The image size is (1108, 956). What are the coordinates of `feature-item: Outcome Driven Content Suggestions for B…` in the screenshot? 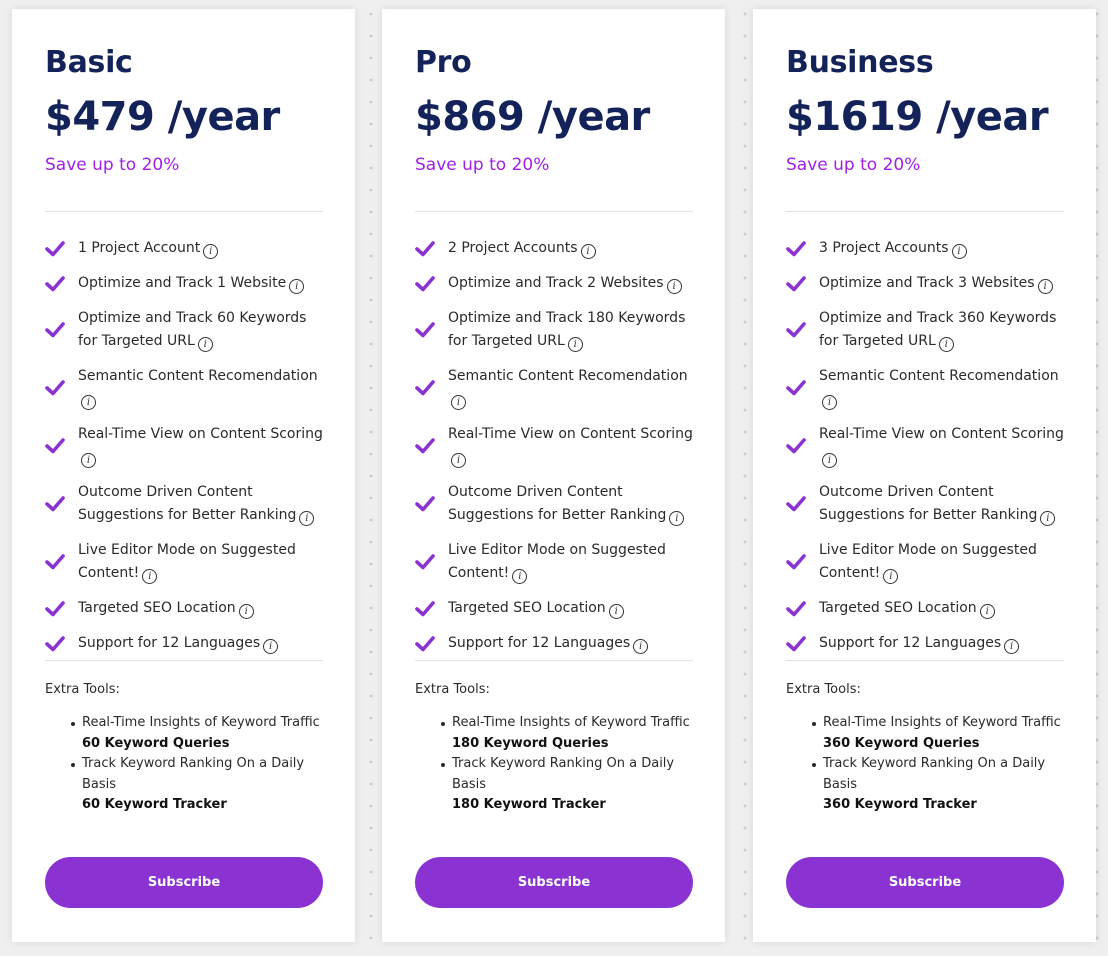 It's located at (928, 504).